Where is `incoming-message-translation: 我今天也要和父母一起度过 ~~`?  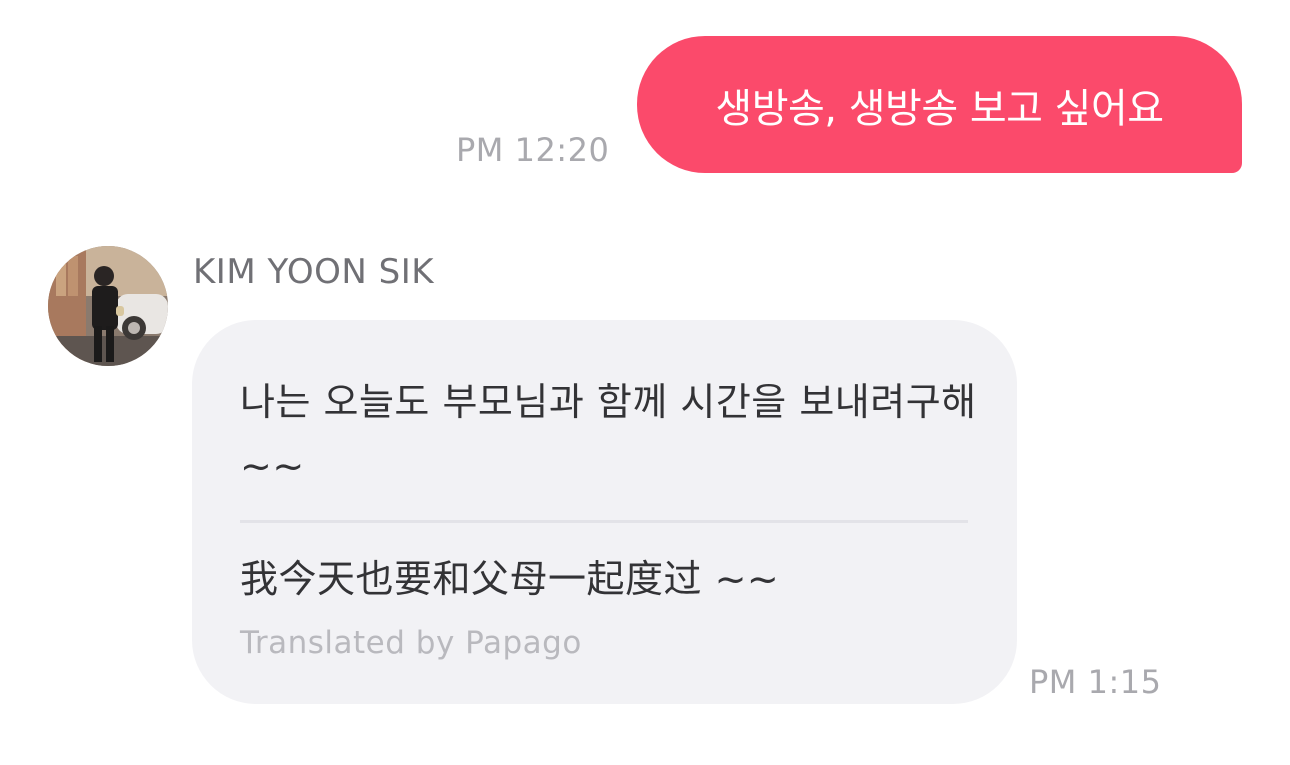 incoming-message-translation: 我今天也要和父母一起度过 ~~ is located at coordinates (510, 579).